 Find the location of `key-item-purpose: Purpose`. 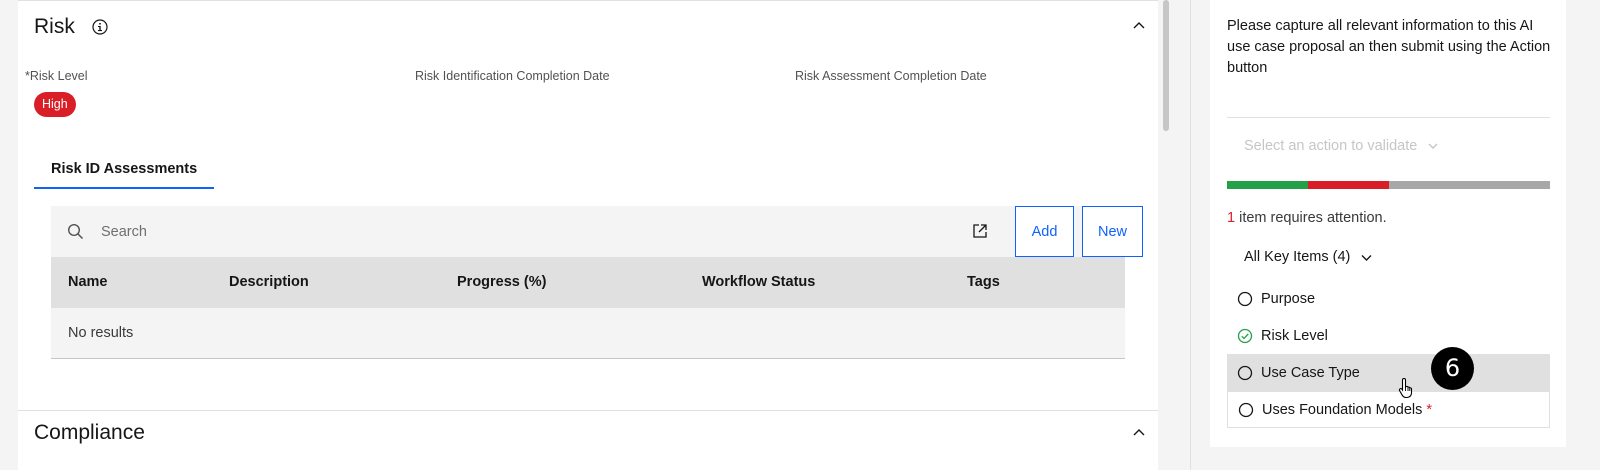

key-item-purpose: Purpose is located at coordinates (1388, 298).